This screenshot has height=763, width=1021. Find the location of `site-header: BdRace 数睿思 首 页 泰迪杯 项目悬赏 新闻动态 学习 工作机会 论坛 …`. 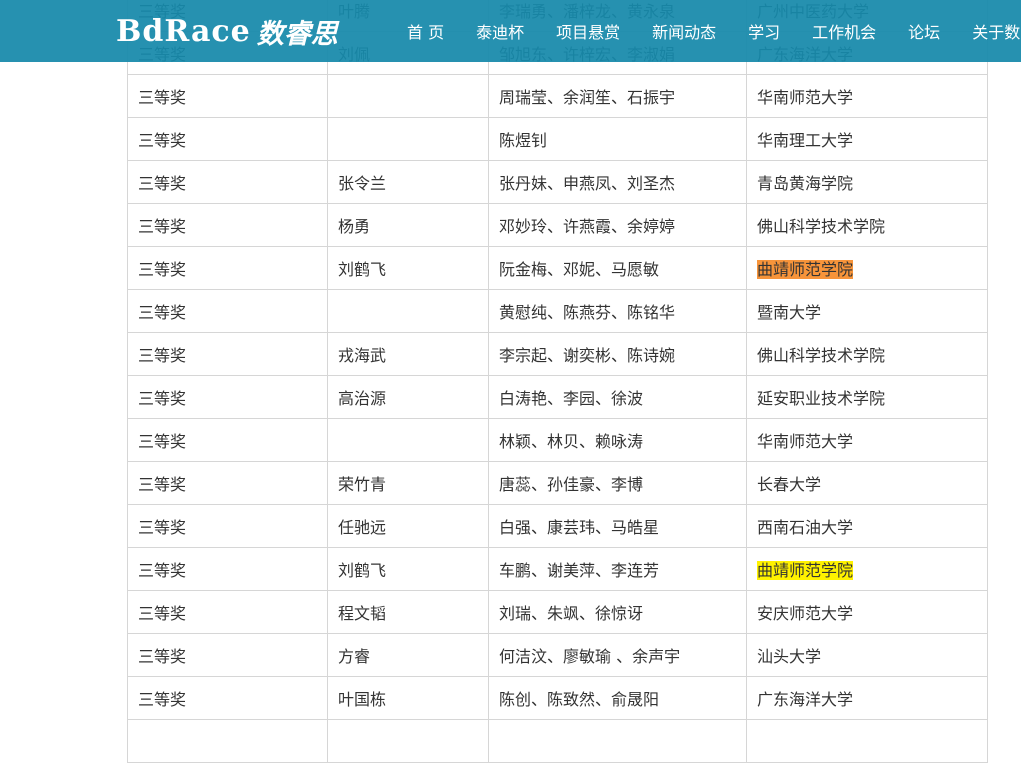

site-header: BdRace 数睿思 首 页 泰迪杯 项目悬赏 新闻动态 学习 工作机会 论坛 … is located at coordinates (510, 31).